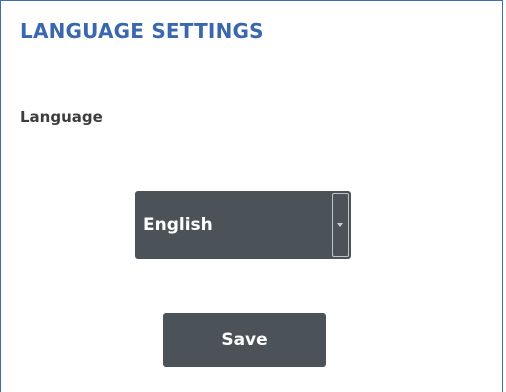 The width and height of the screenshot is (506, 392). I want to click on panel-title: LANGUAGE SETTINGS, so click(142, 31).